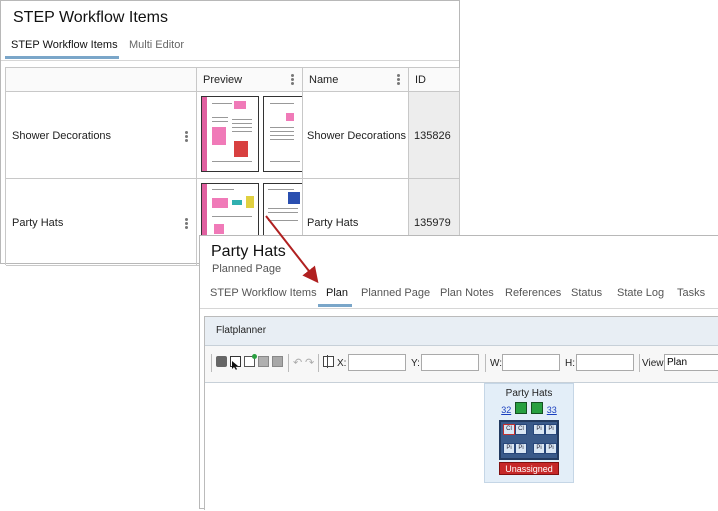 The image size is (718, 511). I want to click on status-badge: Unassigned, so click(529, 468).